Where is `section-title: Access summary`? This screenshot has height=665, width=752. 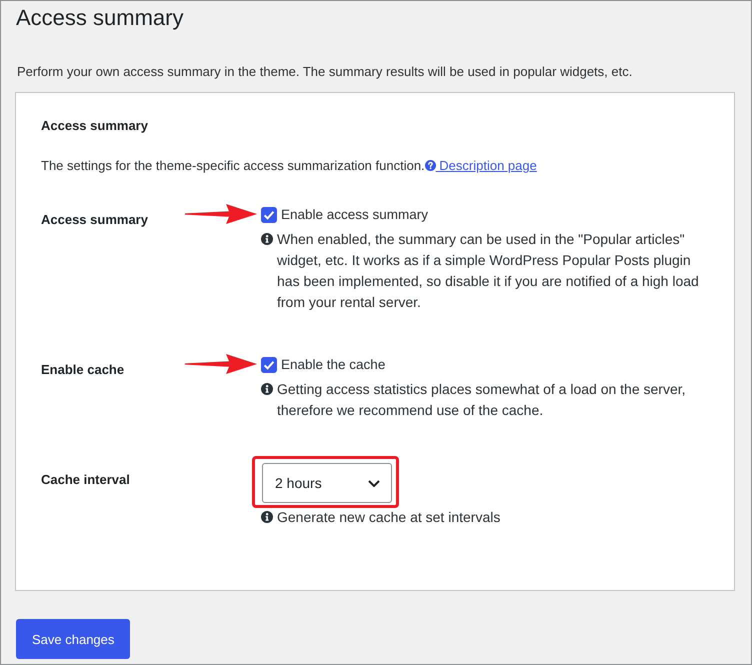 section-title: Access summary is located at coordinates (95, 126).